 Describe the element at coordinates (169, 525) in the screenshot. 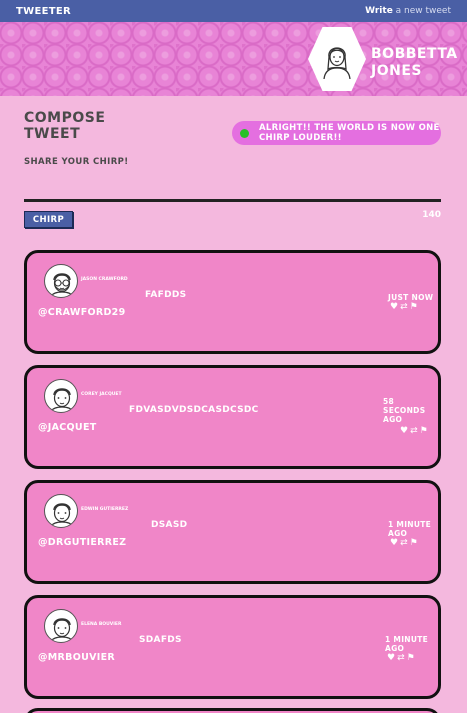

I see `tweet-text: DSASD` at that location.